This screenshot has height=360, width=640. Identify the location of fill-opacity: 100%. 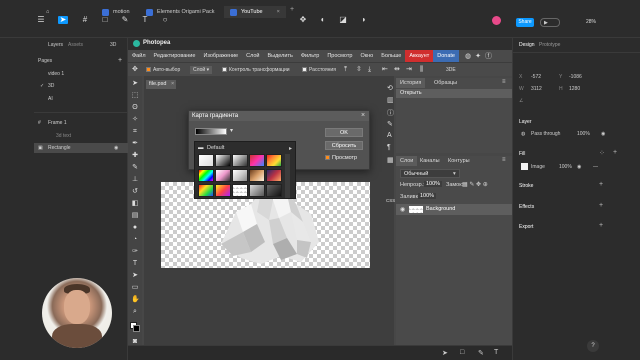
(565, 167).